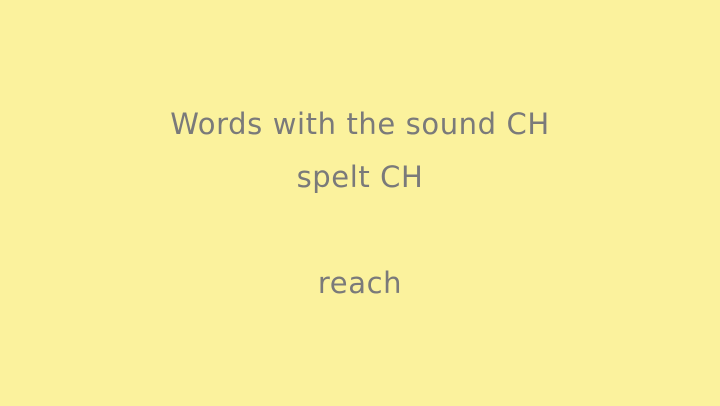 The width and height of the screenshot is (720, 406). I want to click on title-line-1: Words with the sound CH, so click(360, 124).